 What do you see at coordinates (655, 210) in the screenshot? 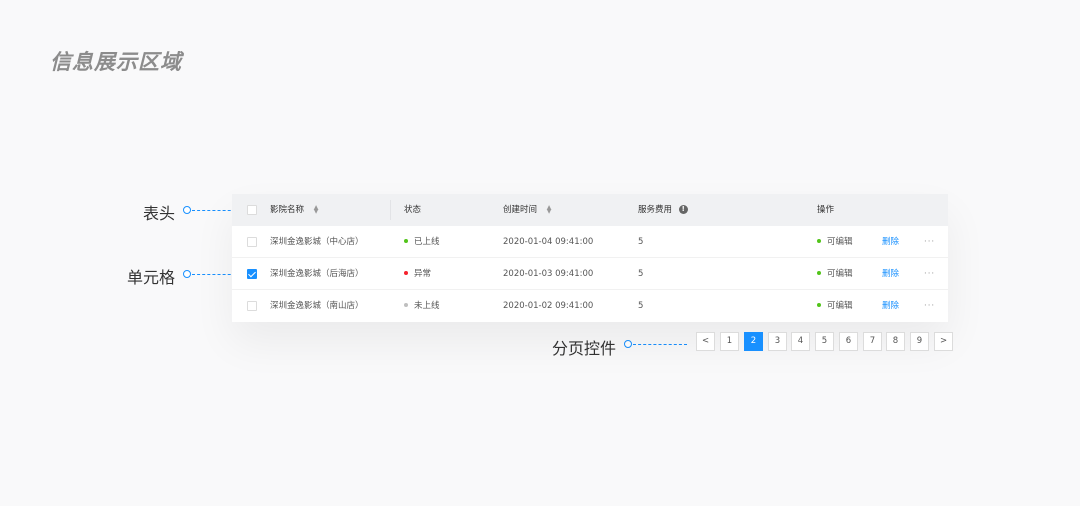
I see `column-header-fee-label: 服务费用` at bounding box center [655, 210].